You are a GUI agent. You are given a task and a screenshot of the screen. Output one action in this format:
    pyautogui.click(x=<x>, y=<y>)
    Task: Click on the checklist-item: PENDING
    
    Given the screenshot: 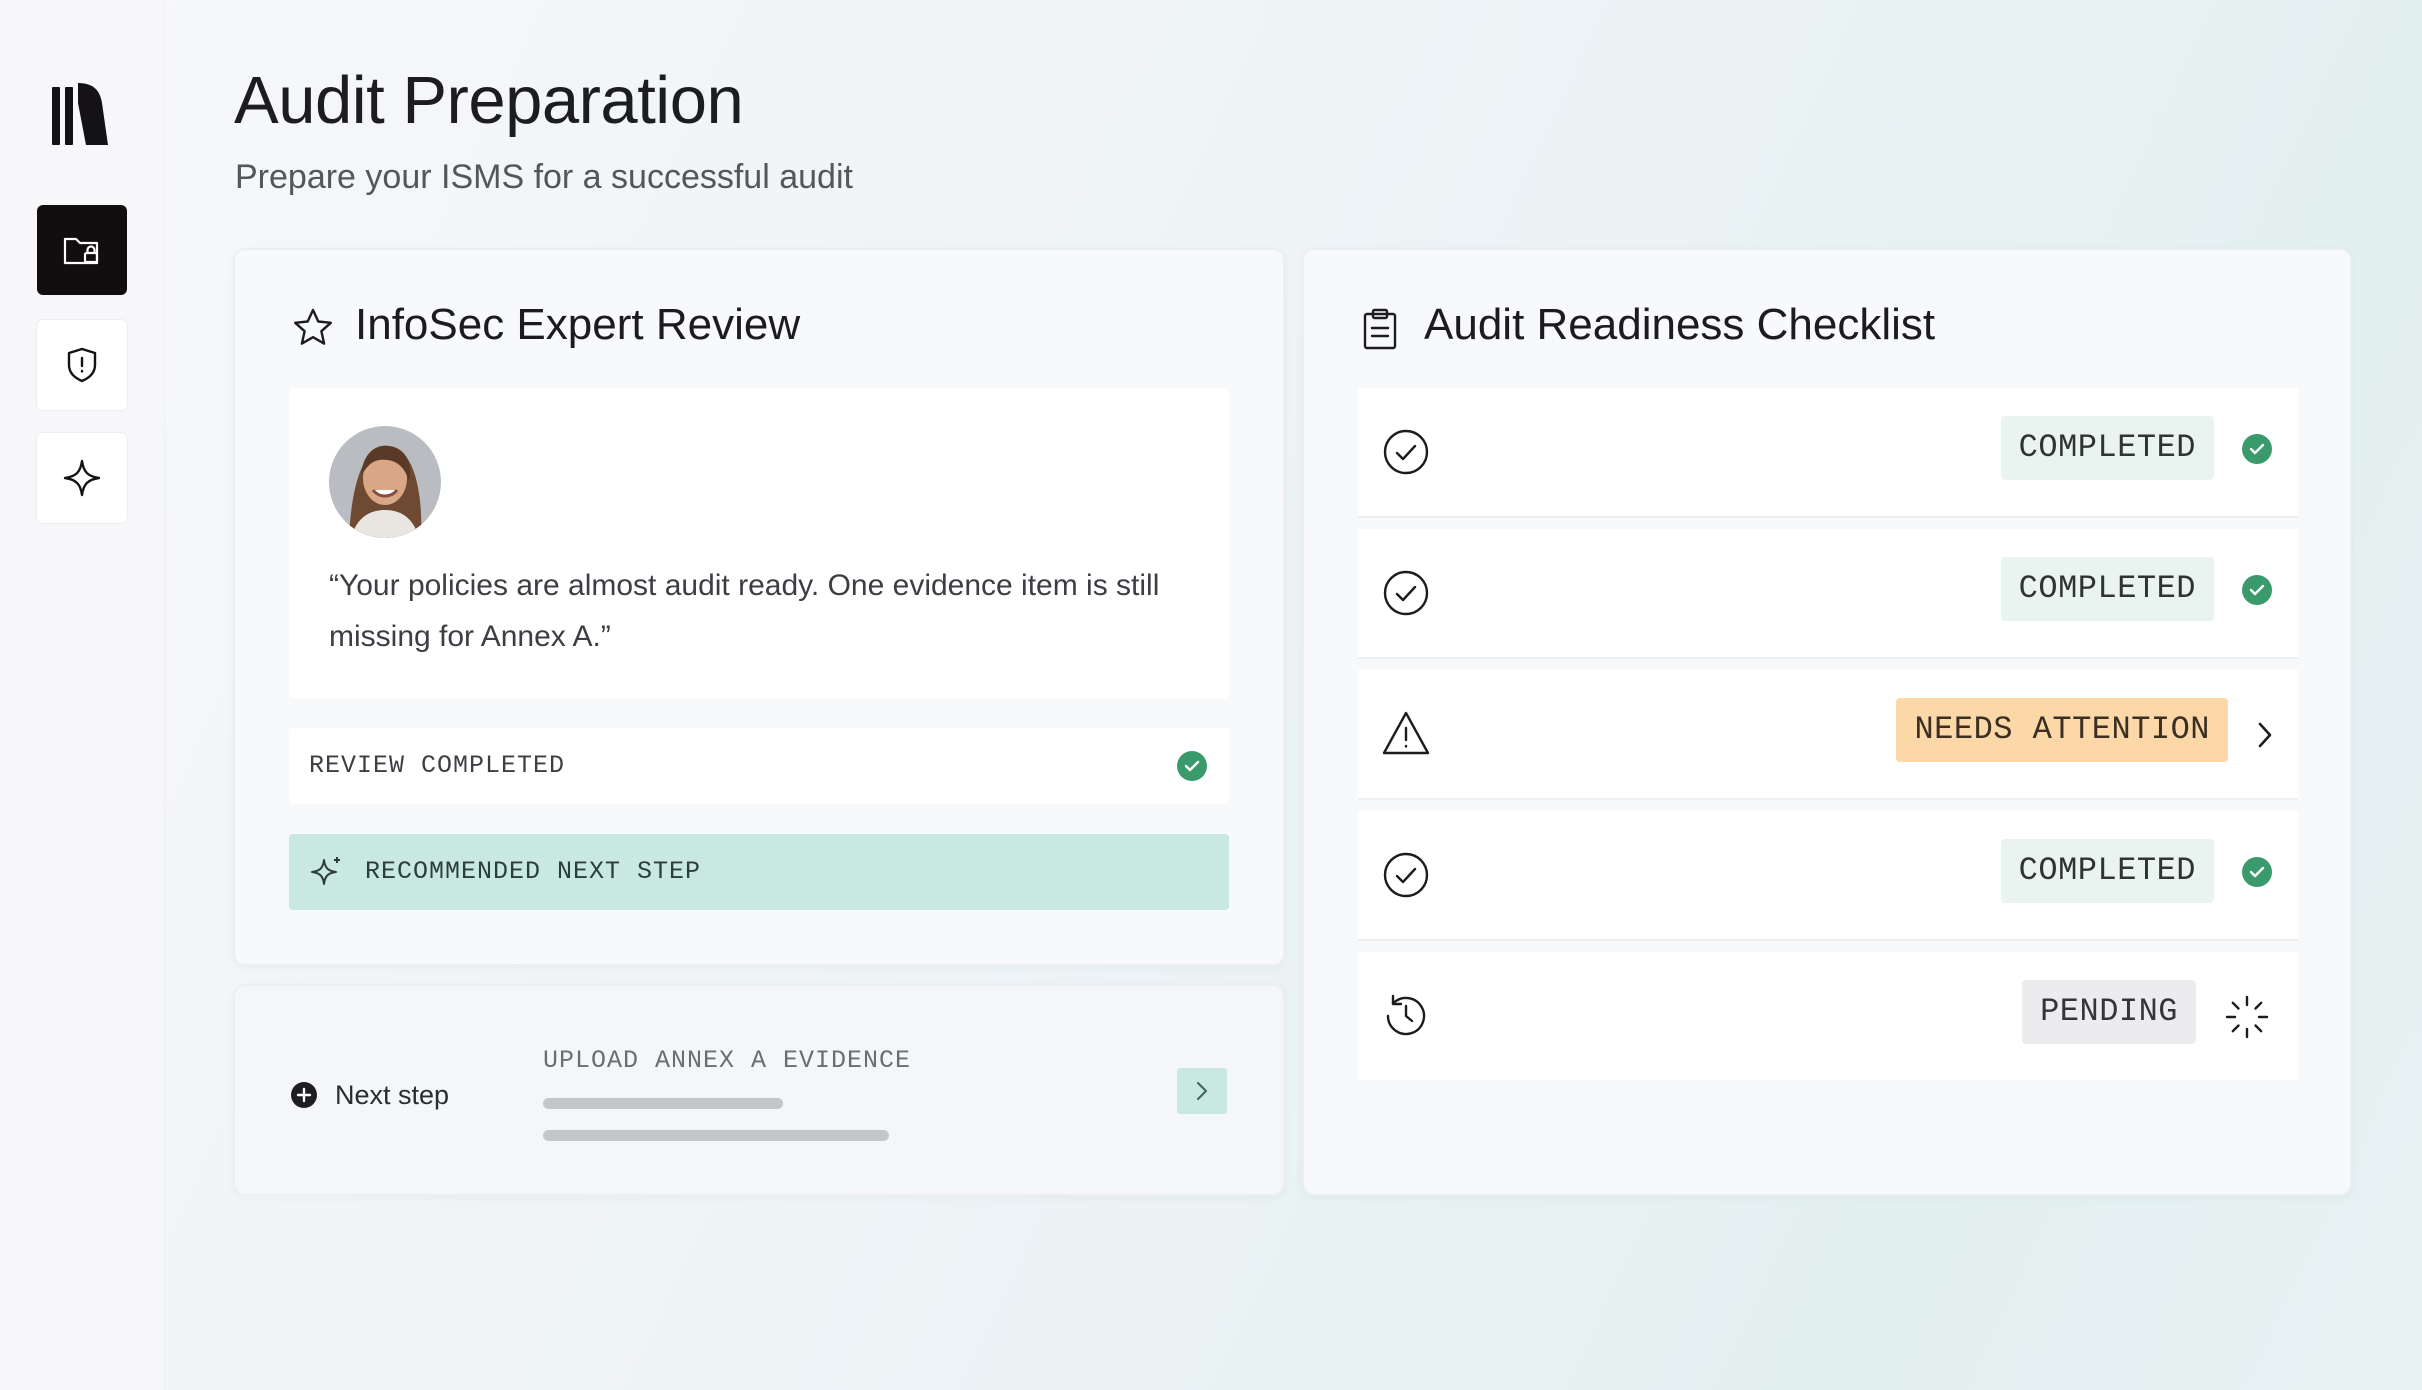 What is the action you would take?
    pyautogui.click(x=1828, y=1016)
    